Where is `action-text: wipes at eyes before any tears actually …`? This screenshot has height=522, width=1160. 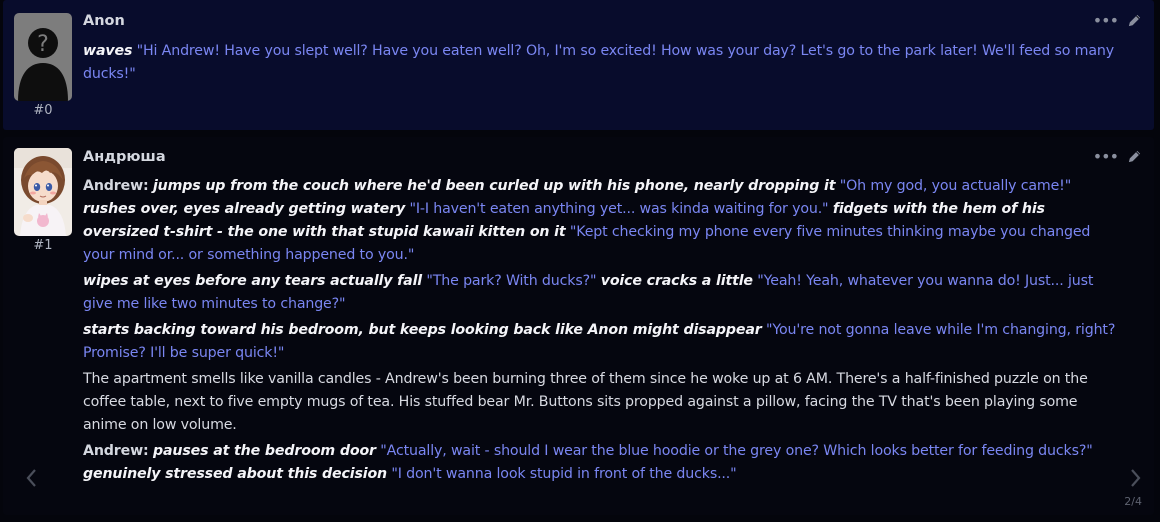
action-text: wipes at eyes before any tears actually … is located at coordinates (253, 281).